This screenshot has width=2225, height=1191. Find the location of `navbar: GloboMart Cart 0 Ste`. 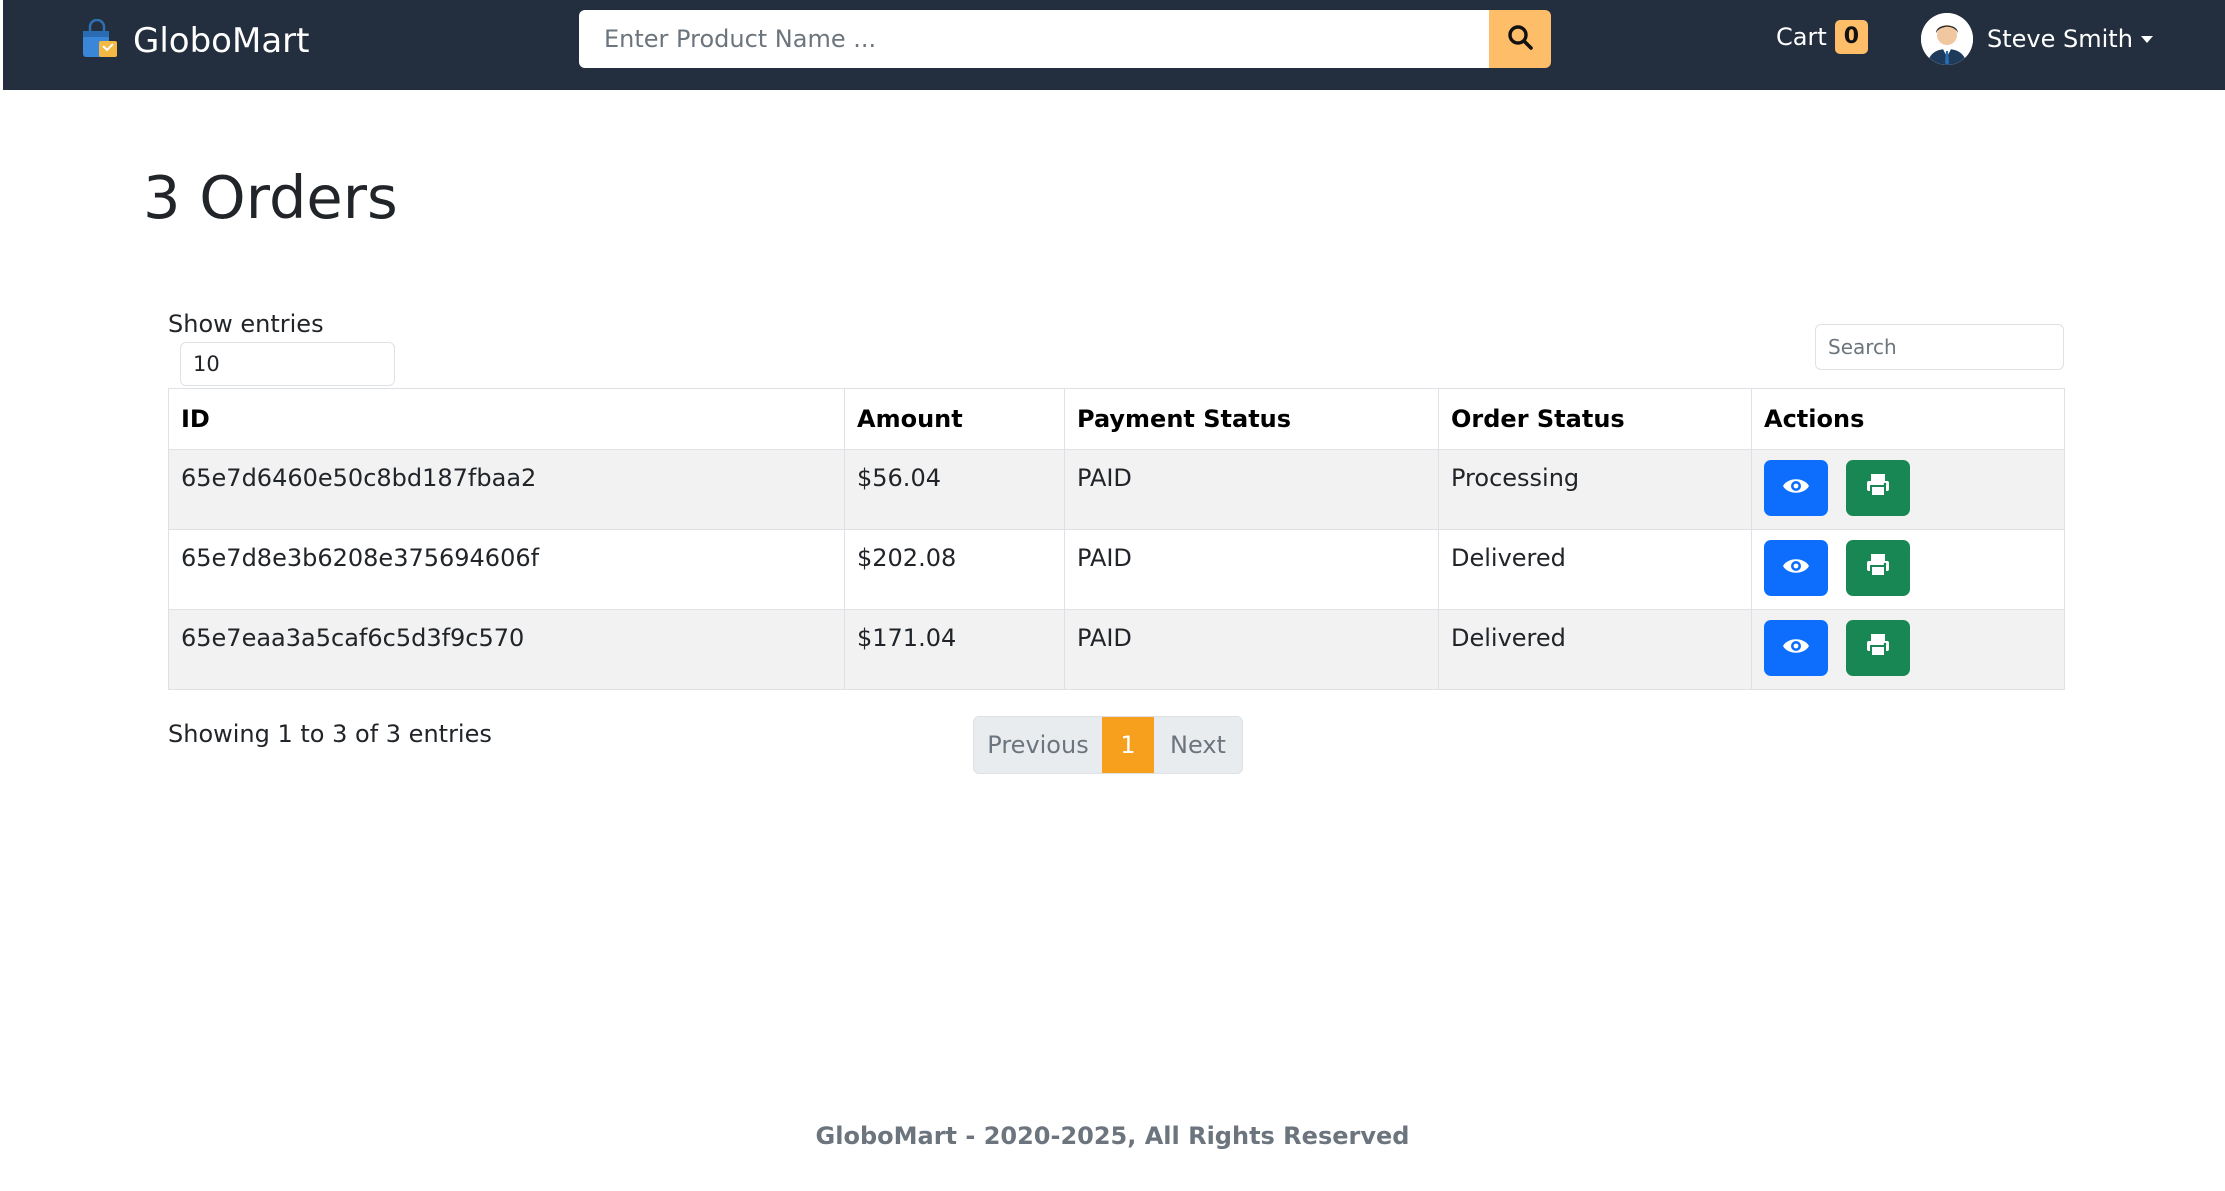

navbar: GloboMart Cart 0 Ste is located at coordinates (1114, 45).